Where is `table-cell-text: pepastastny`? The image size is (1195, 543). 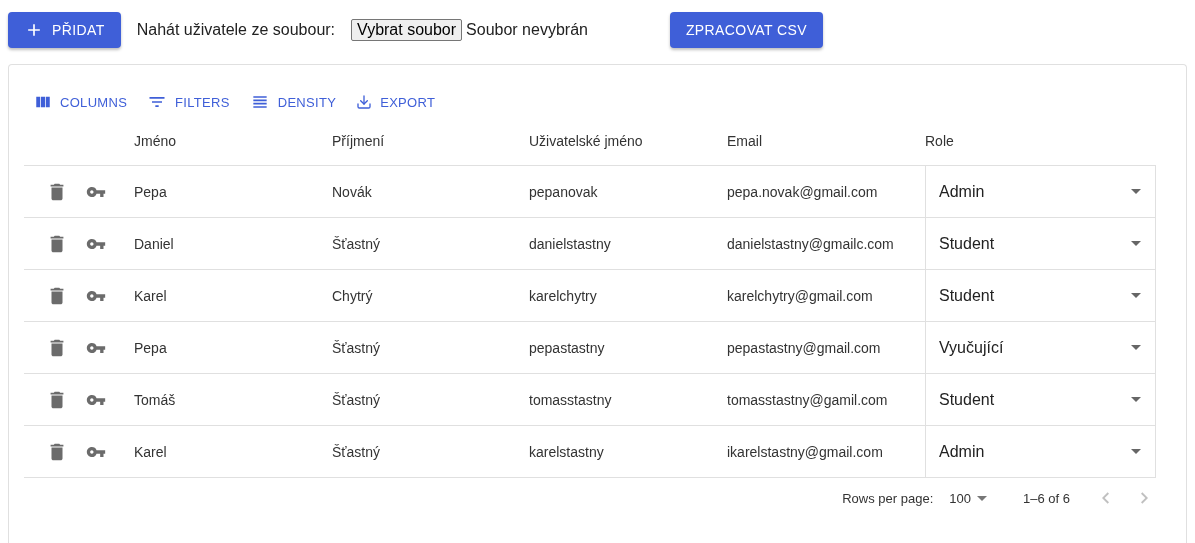 table-cell-text: pepastastny is located at coordinates (567, 347).